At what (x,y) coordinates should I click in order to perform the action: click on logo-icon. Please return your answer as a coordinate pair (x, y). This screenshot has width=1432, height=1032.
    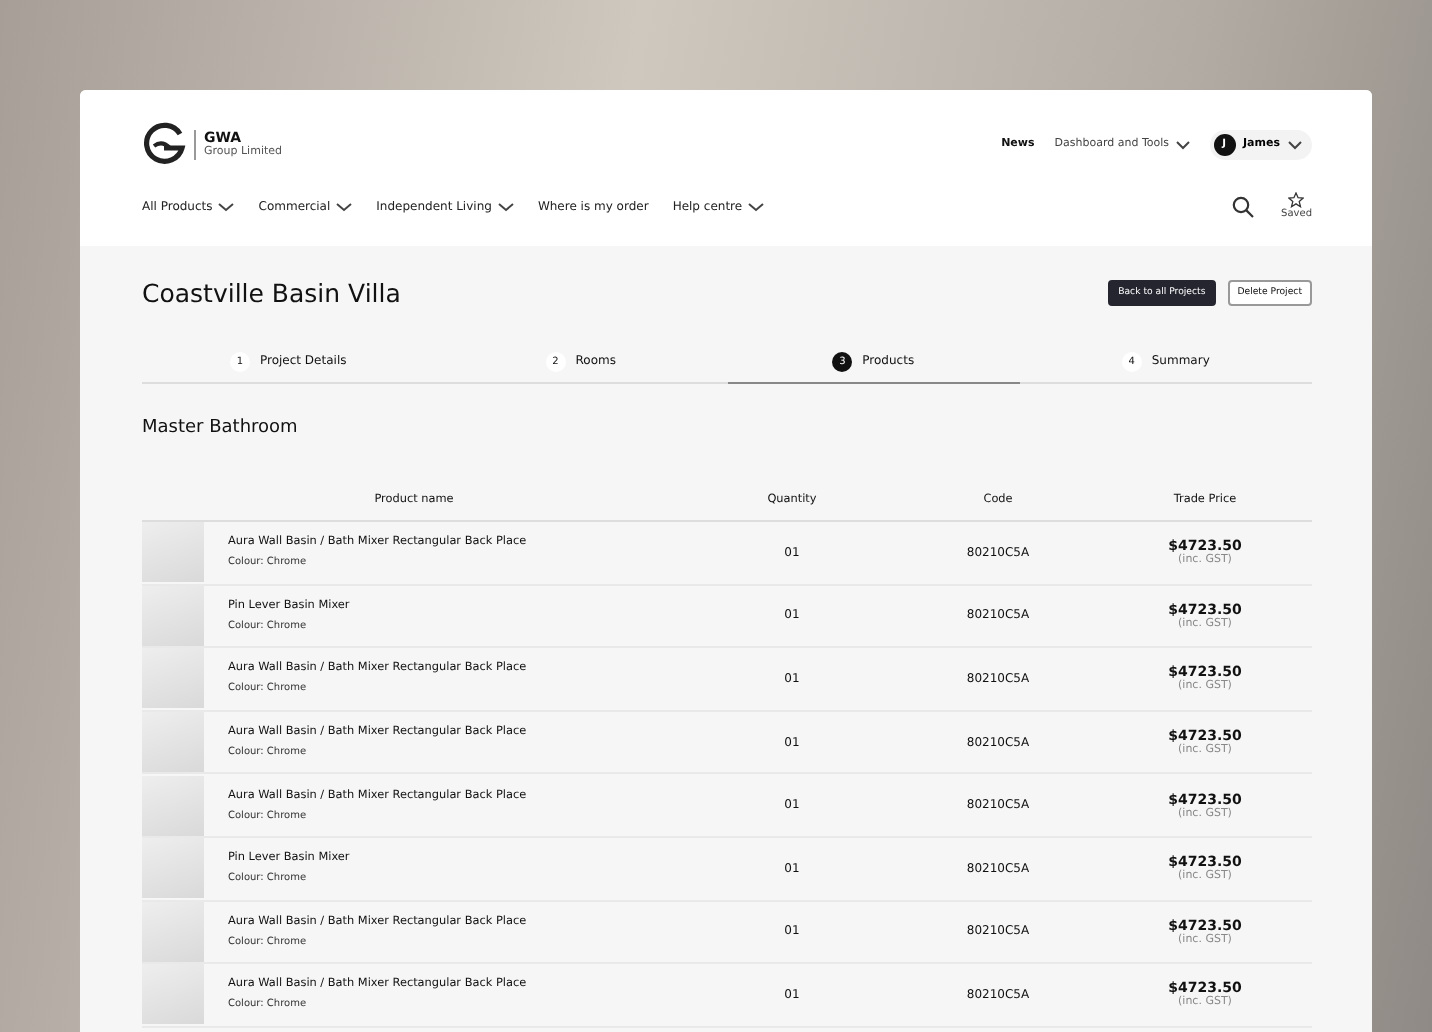
    Looking at the image, I should click on (164, 144).